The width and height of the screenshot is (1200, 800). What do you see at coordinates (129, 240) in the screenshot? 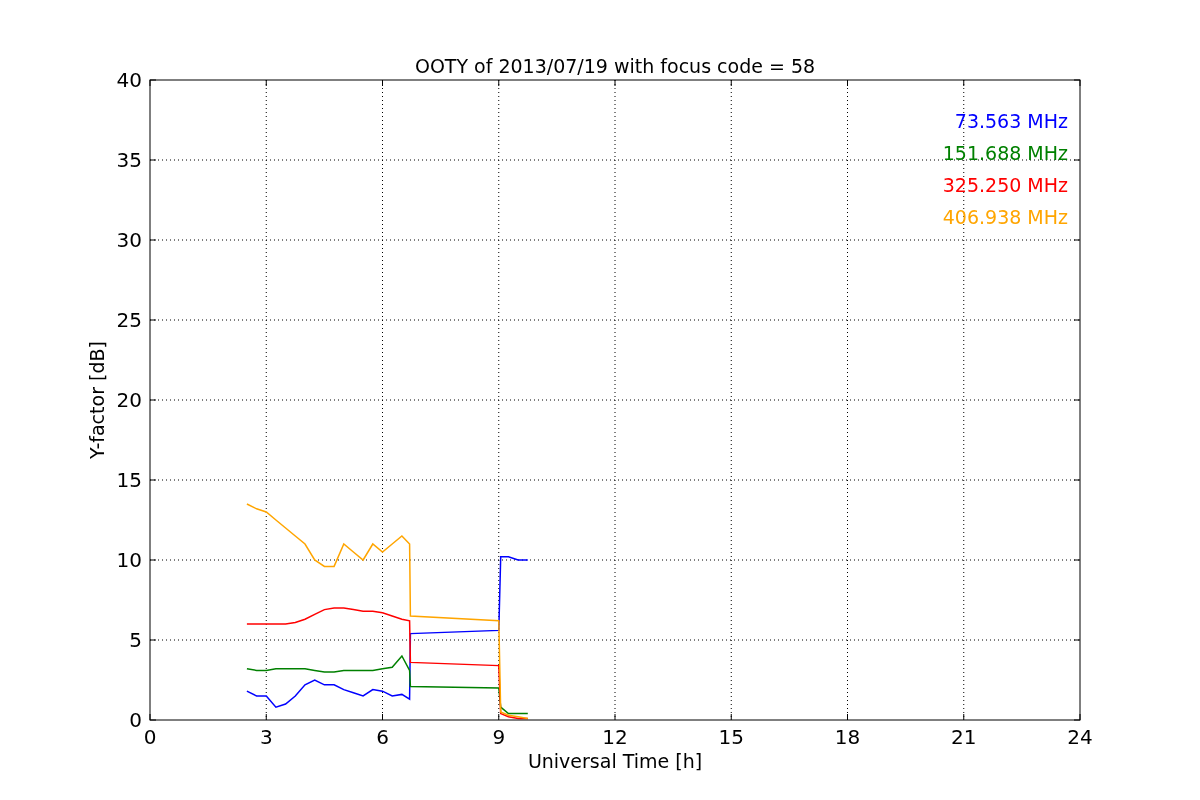
I see `y-tick-label: 30` at bounding box center [129, 240].